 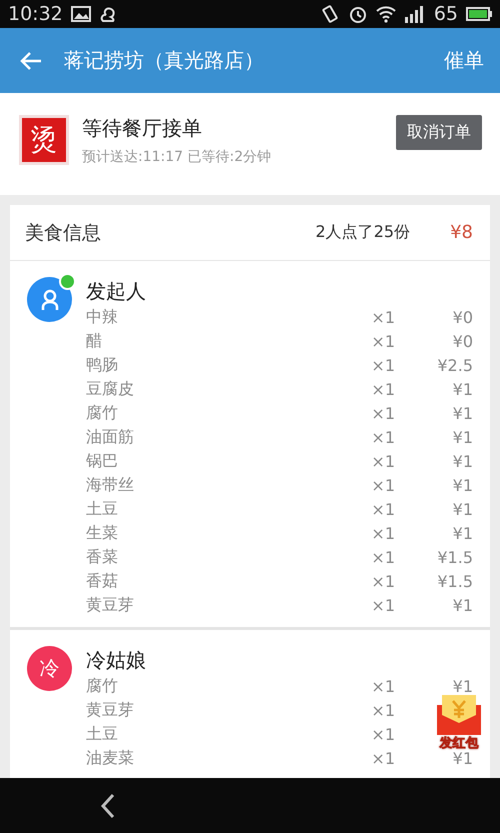 What do you see at coordinates (102, 365) in the screenshot?
I see `dish-name: 鸭肠` at bounding box center [102, 365].